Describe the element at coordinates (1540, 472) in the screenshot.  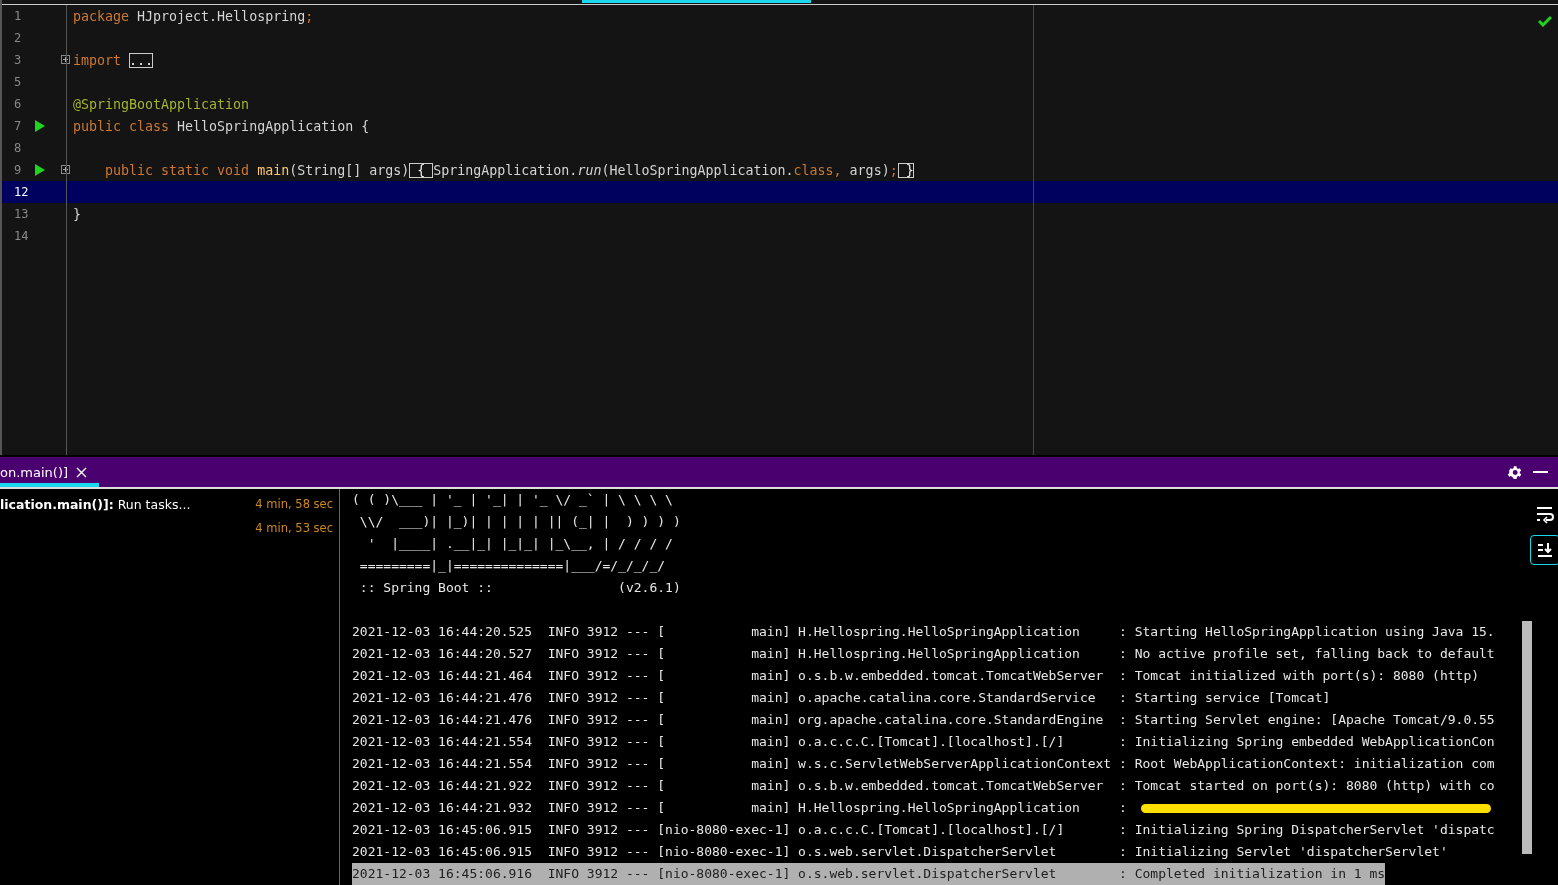
I see `minimize-icon` at that location.